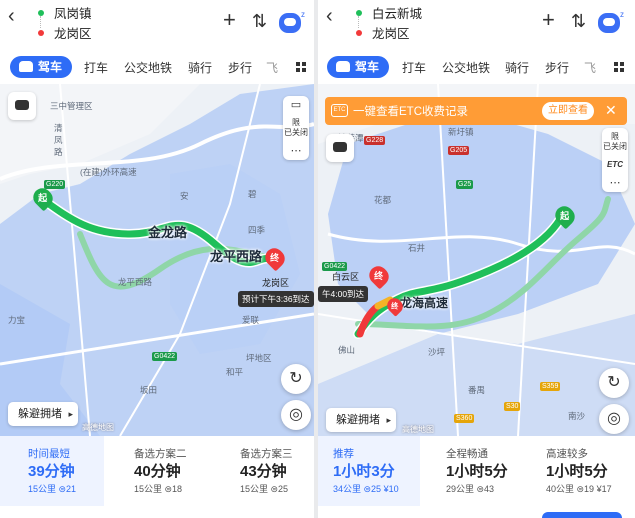 The height and width of the screenshot is (518, 635). I want to click on map-label: 凤, so click(58, 140).